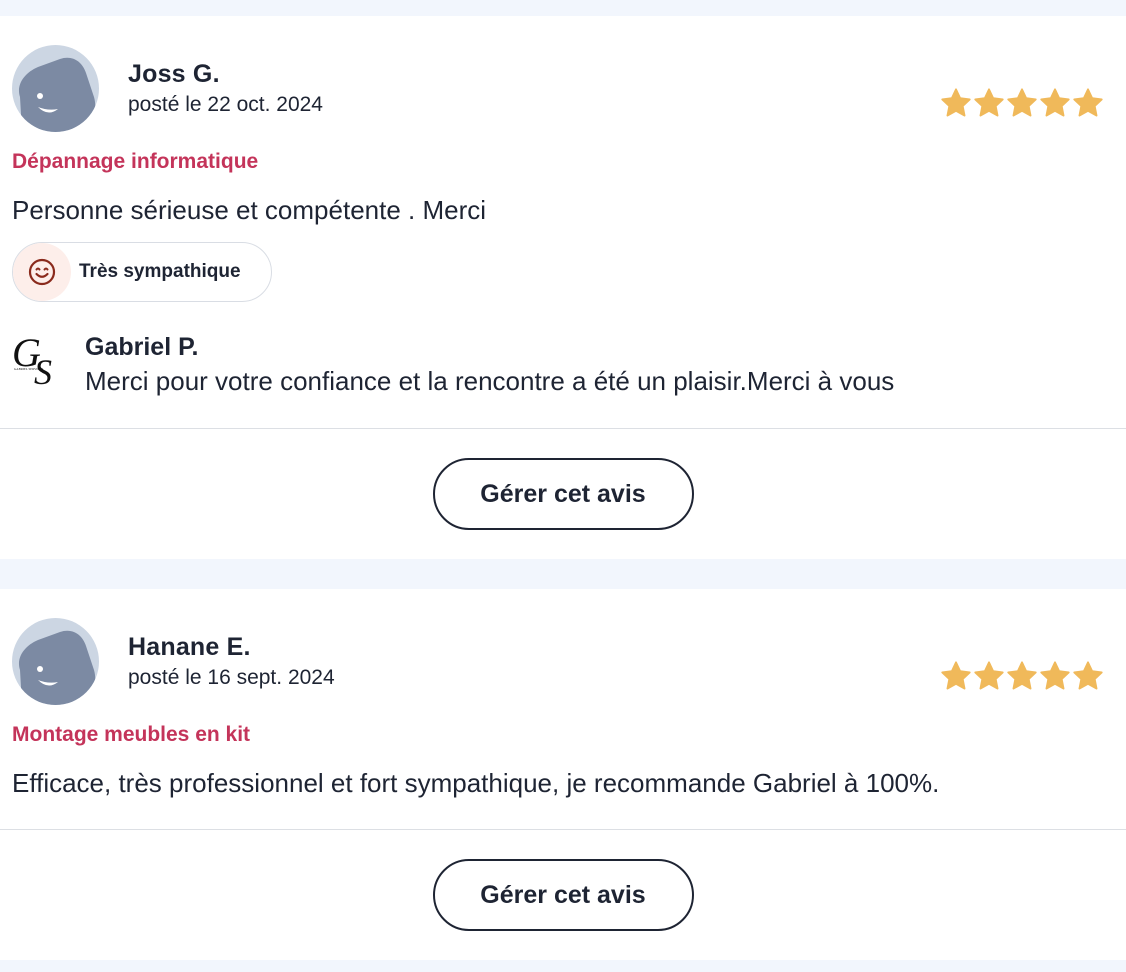 This screenshot has height=972, width=1126. I want to click on review-header: Hanane E. posté le 16 sept. 2024, so click(563, 647).